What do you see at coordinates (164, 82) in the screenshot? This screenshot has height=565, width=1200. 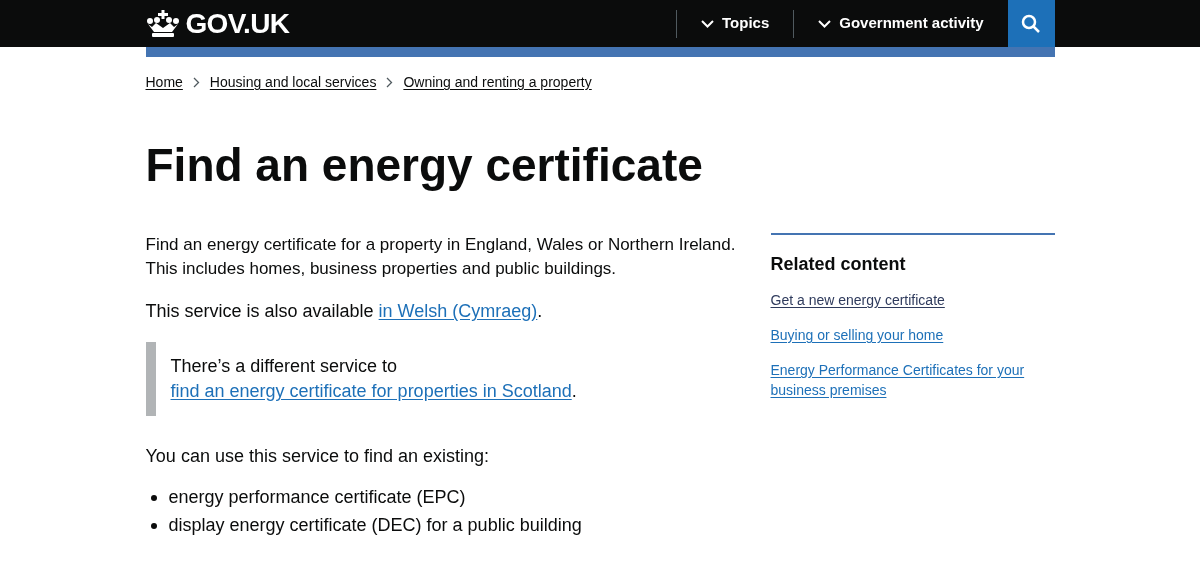 I see `breadcrumb-link: Home` at bounding box center [164, 82].